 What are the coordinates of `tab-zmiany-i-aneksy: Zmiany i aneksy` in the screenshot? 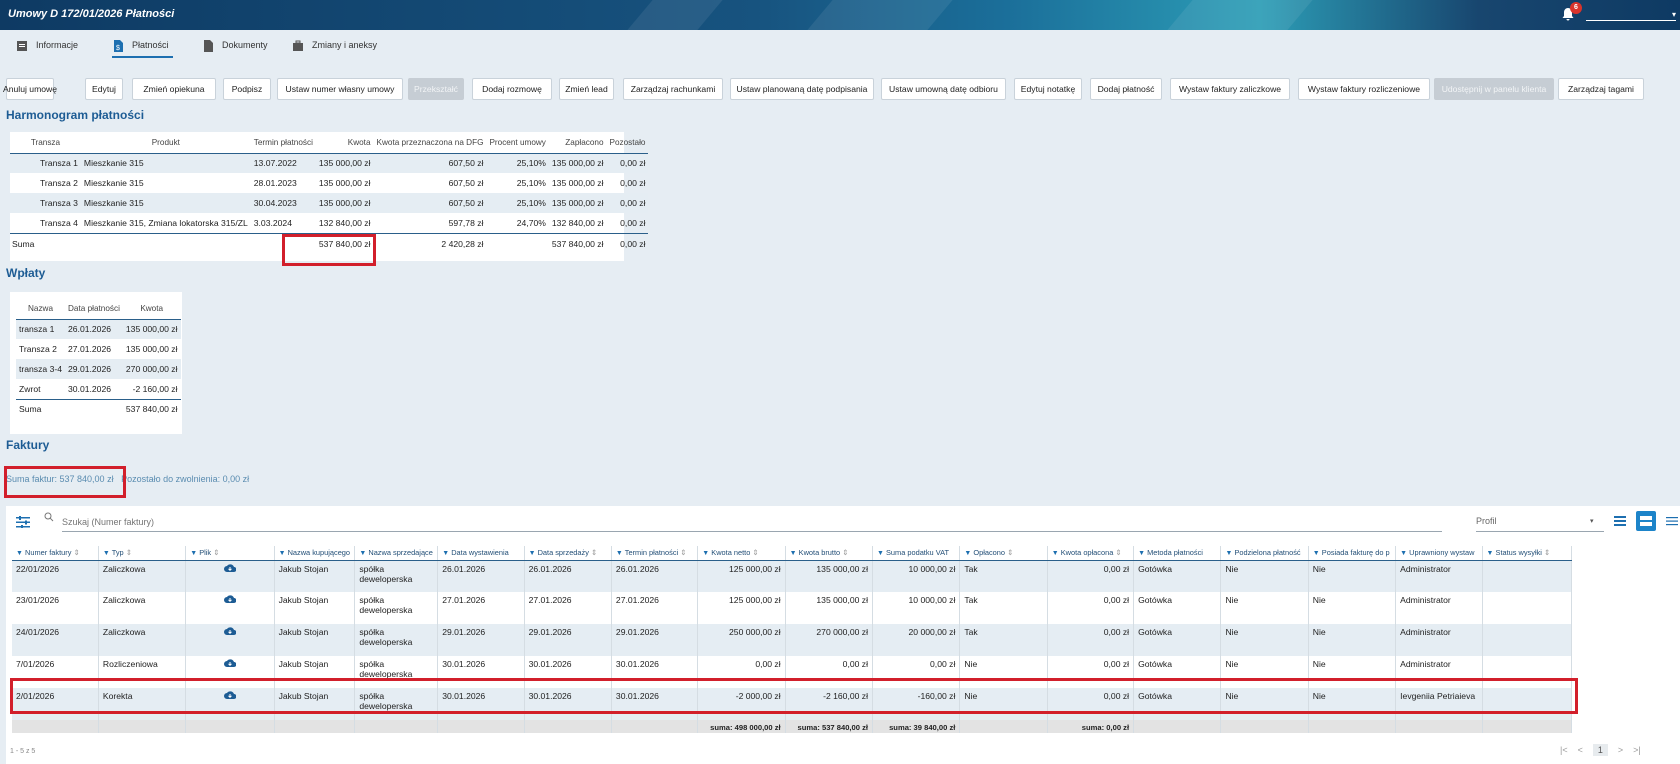 It's located at (334, 50).